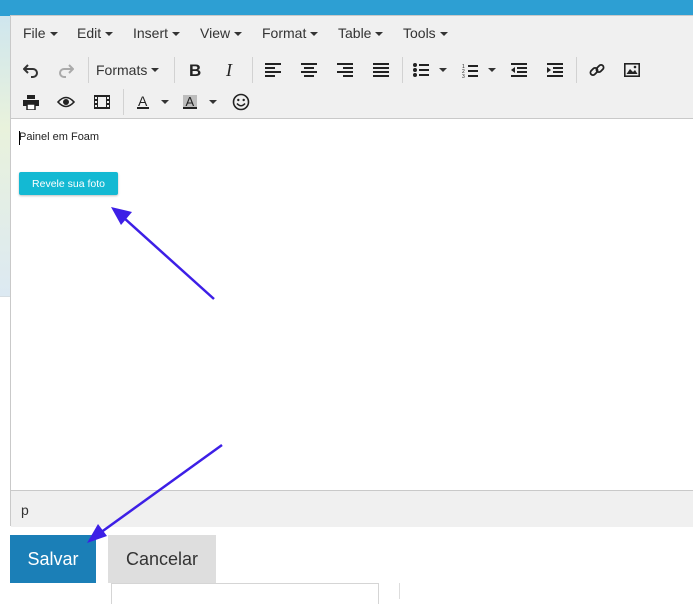  I want to click on media-icon, so click(102, 102).